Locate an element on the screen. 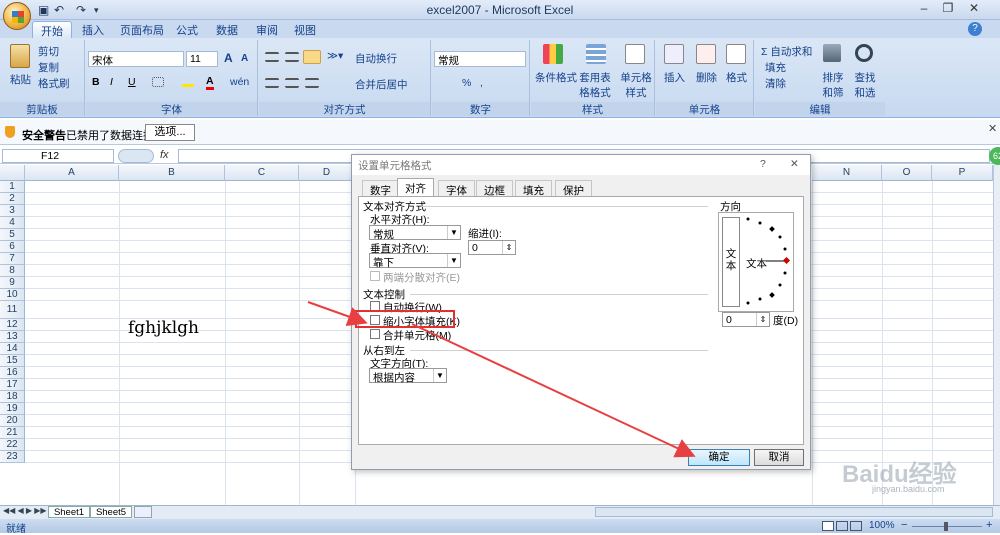 The image size is (1000, 535). dtab-protection: 保护 is located at coordinates (573, 188).